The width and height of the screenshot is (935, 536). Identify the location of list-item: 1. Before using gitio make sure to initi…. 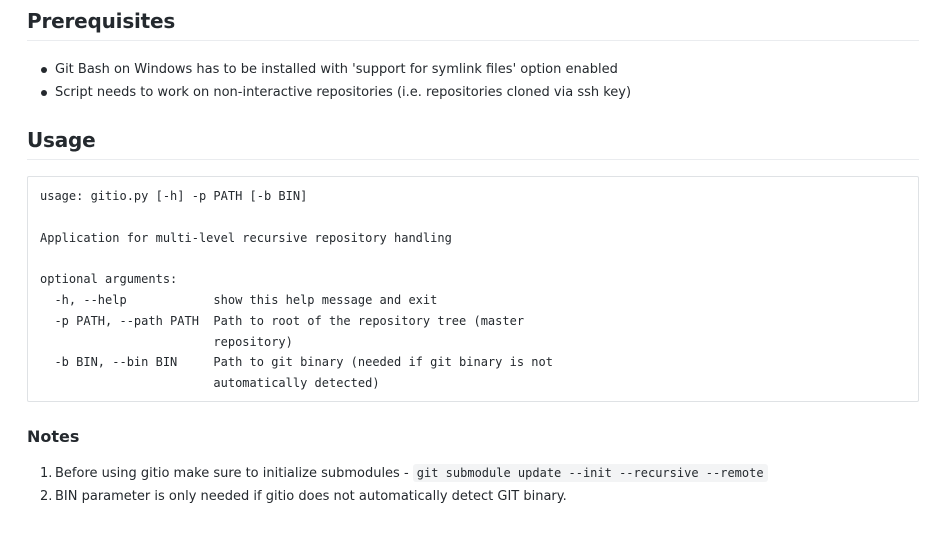
(473, 473).